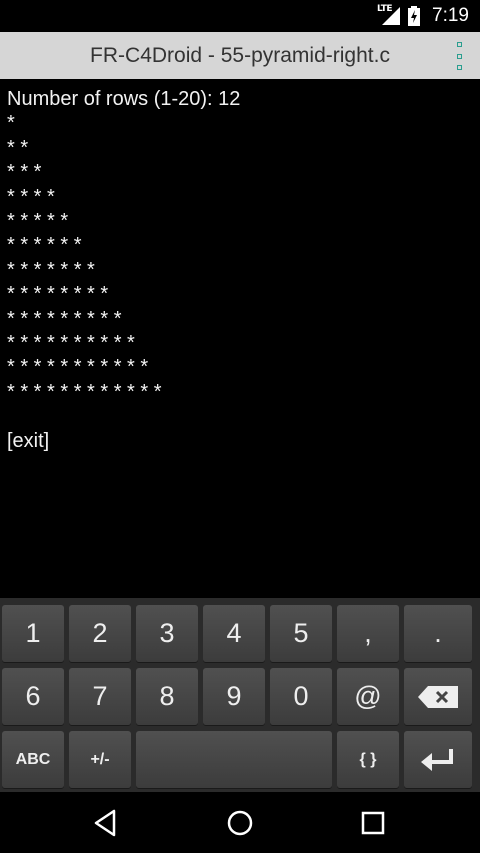 The height and width of the screenshot is (853, 480). Describe the element at coordinates (100, 633) in the screenshot. I see `key-2: 2` at that location.